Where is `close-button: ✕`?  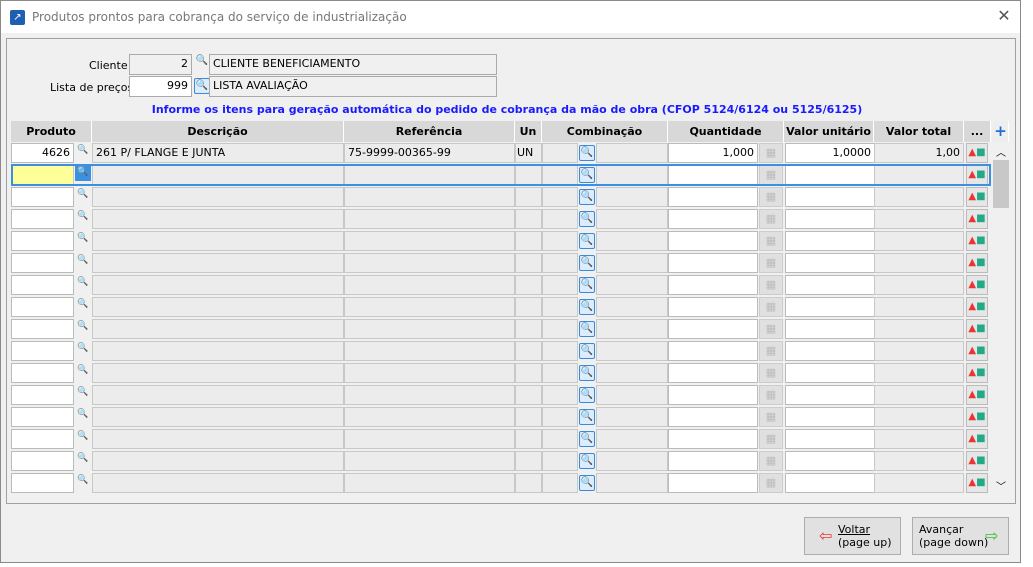
close-button: ✕ is located at coordinates (1004, 16).